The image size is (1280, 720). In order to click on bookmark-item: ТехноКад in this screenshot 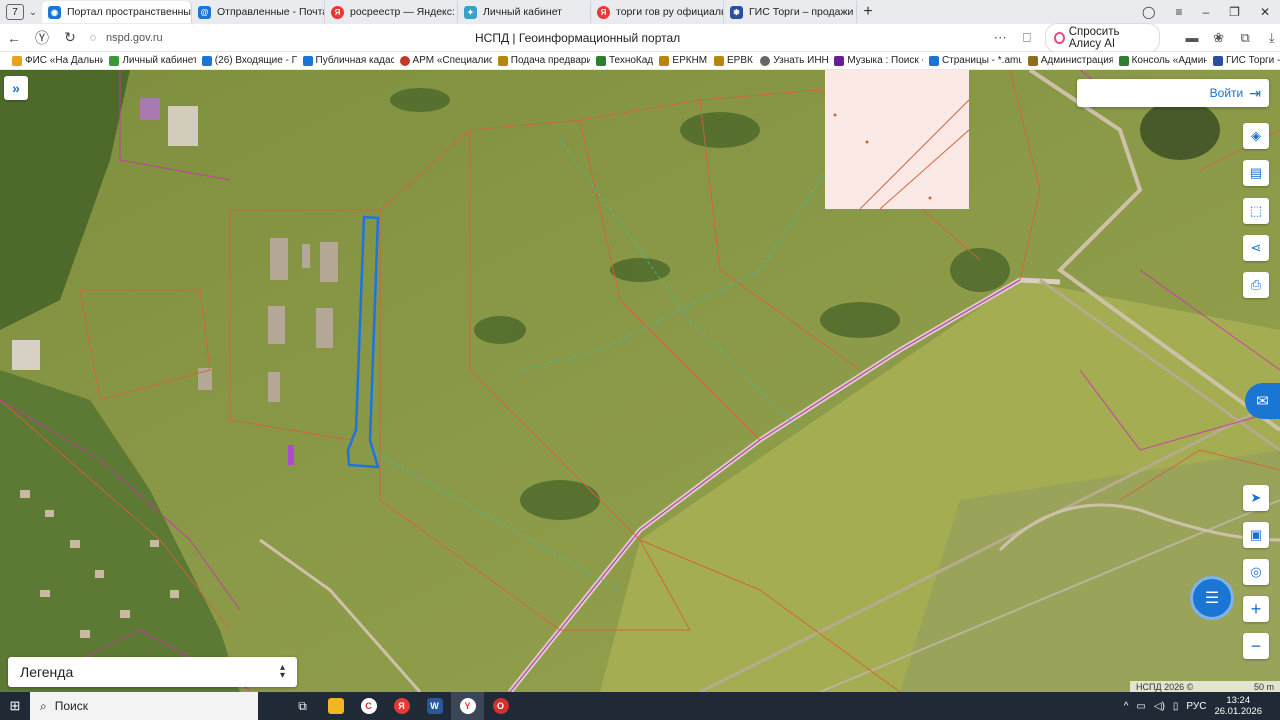, I will do `click(622, 60)`.